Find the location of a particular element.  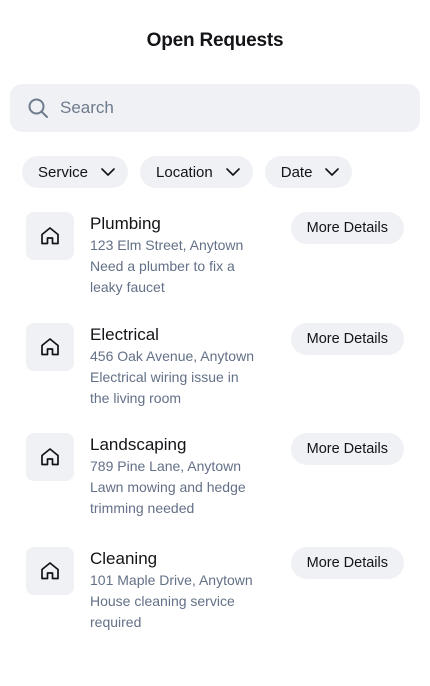

search-bar is located at coordinates (215, 108).